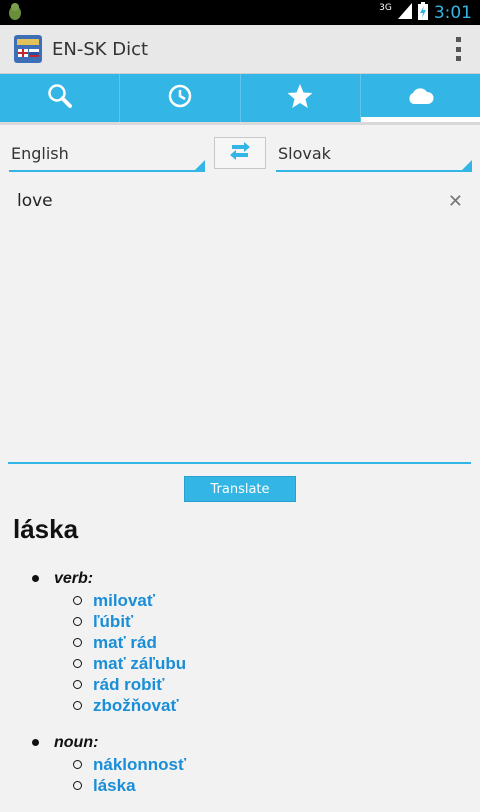 This screenshot has width=480, height=812. I want to click on translation-link: láska, so click(114, 785).